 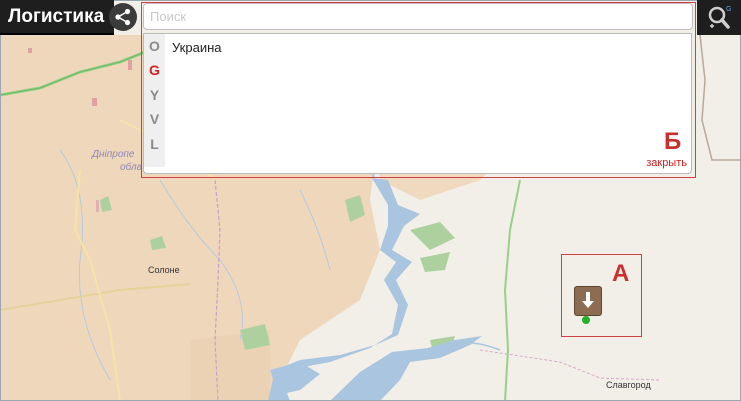 I want to click on provider-letter-o: O, so click(x=154, y=46).